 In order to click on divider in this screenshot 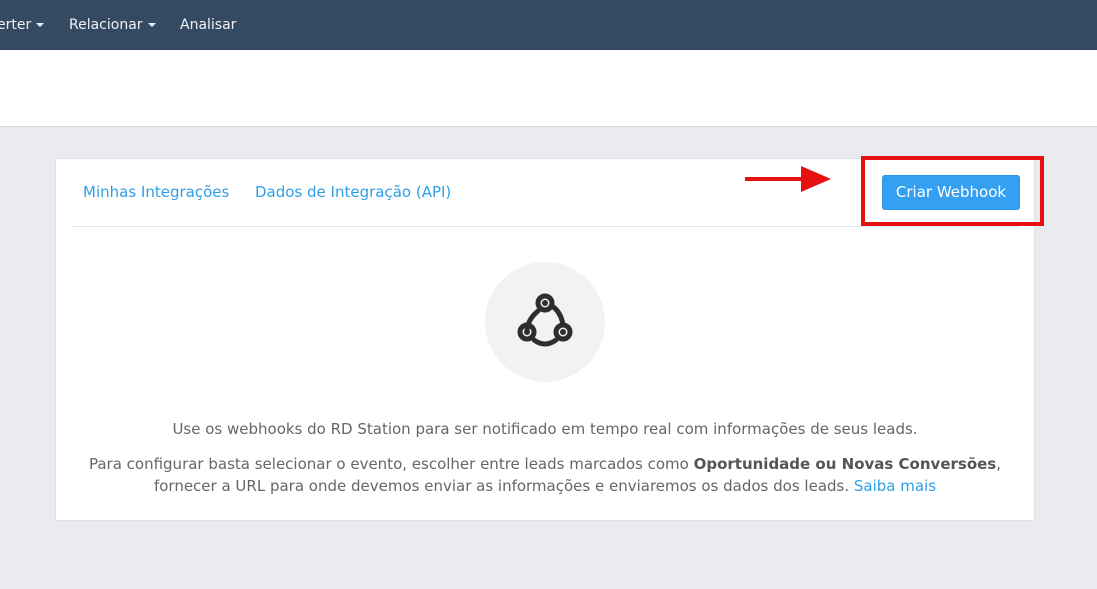, I will do `click(545, 226)`.